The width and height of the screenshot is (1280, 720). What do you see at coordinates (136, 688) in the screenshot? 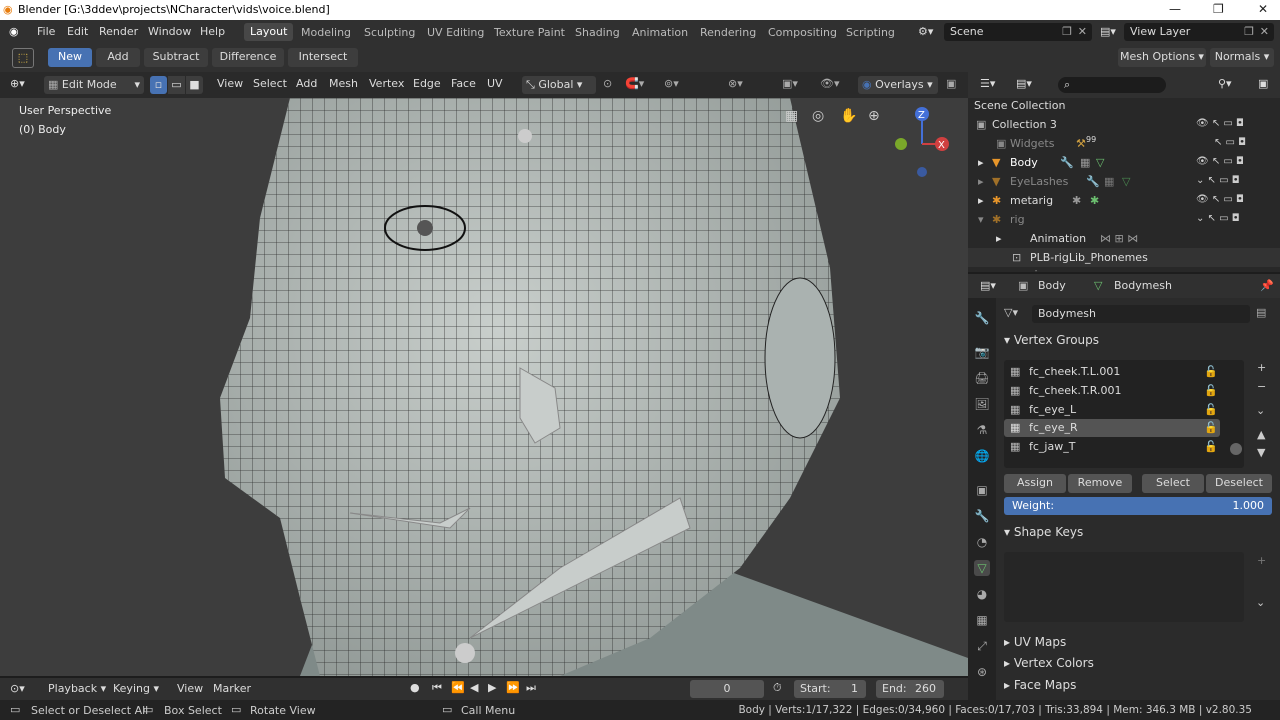
I see `keying-menu: Keying ▾` at bounding box center [136, 688].